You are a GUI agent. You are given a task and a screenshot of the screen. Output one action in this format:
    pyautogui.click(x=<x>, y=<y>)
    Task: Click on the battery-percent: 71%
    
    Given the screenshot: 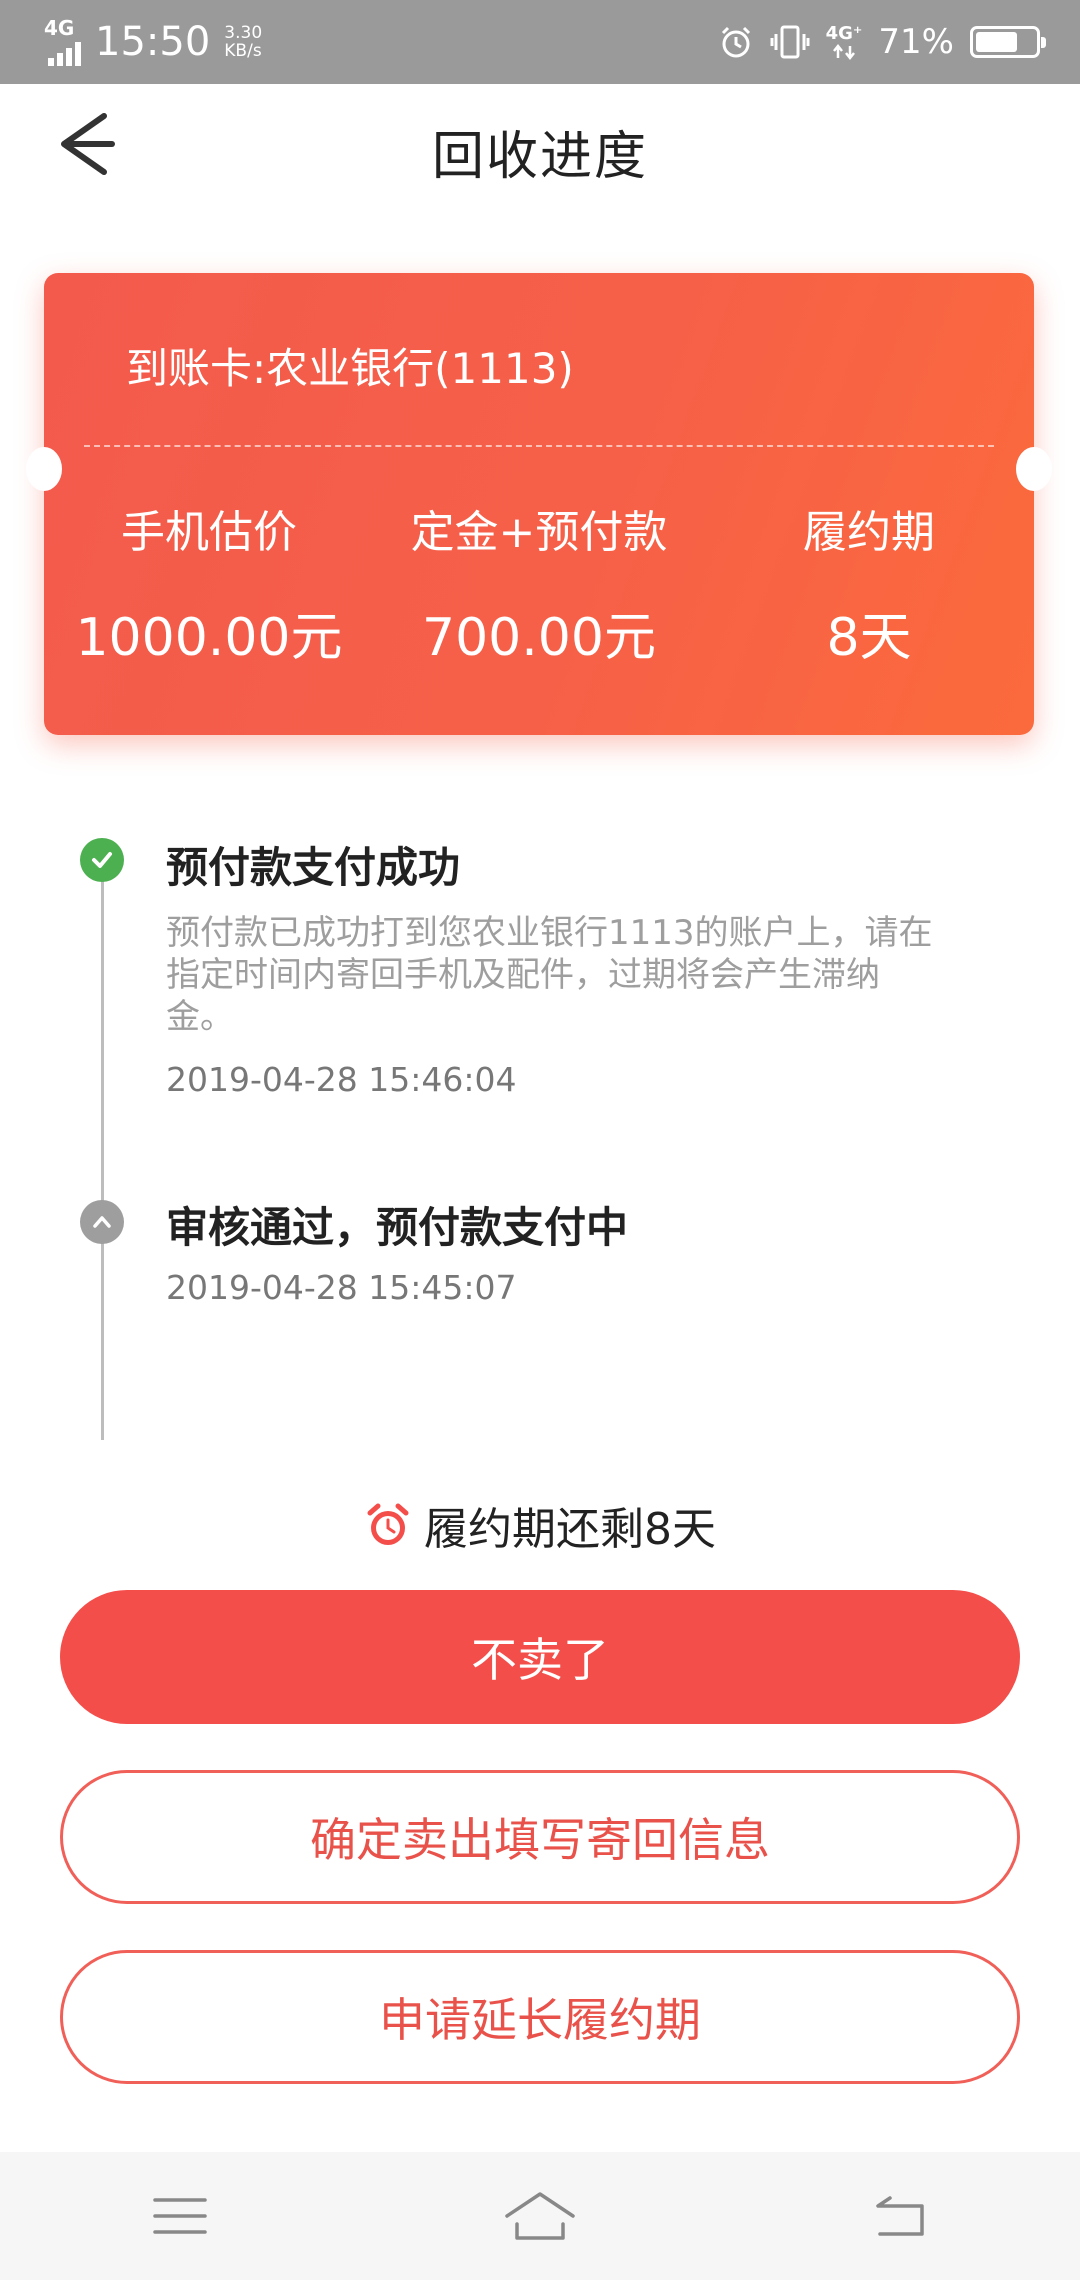 What is the action you would take?
    pyautogui.click(x=916, y=42)
    